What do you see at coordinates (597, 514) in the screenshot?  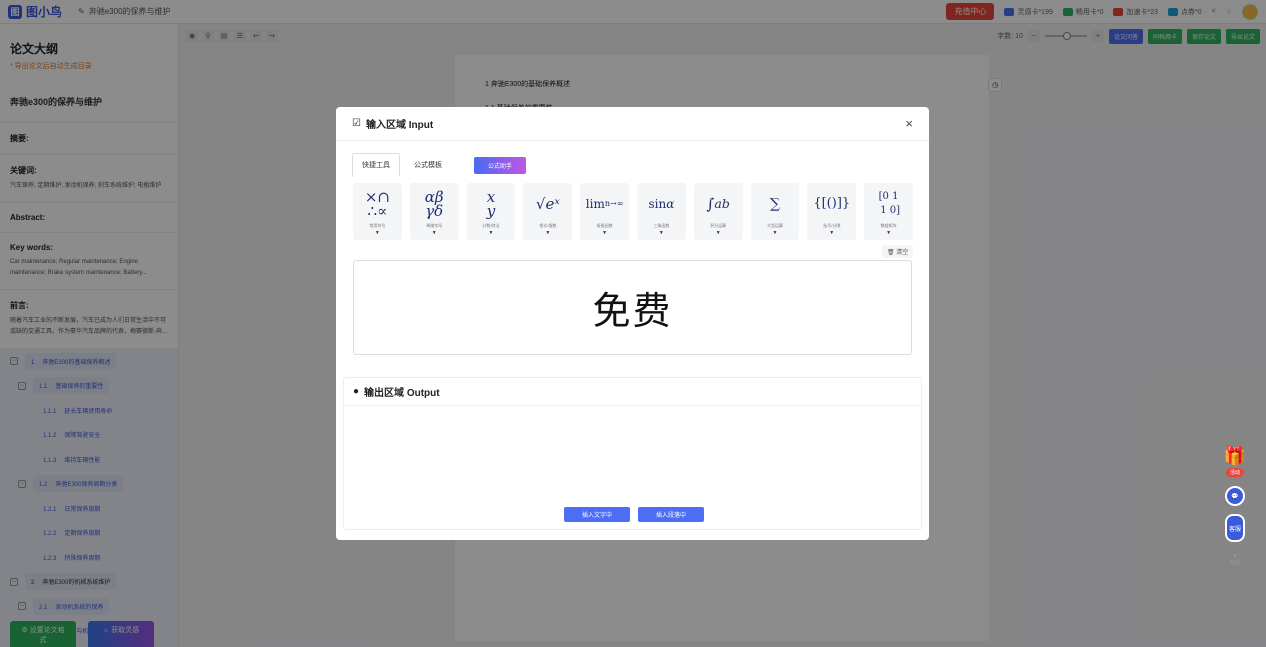 I see `insert-text-button: 插入文字中` at bounding box center [597, 514].